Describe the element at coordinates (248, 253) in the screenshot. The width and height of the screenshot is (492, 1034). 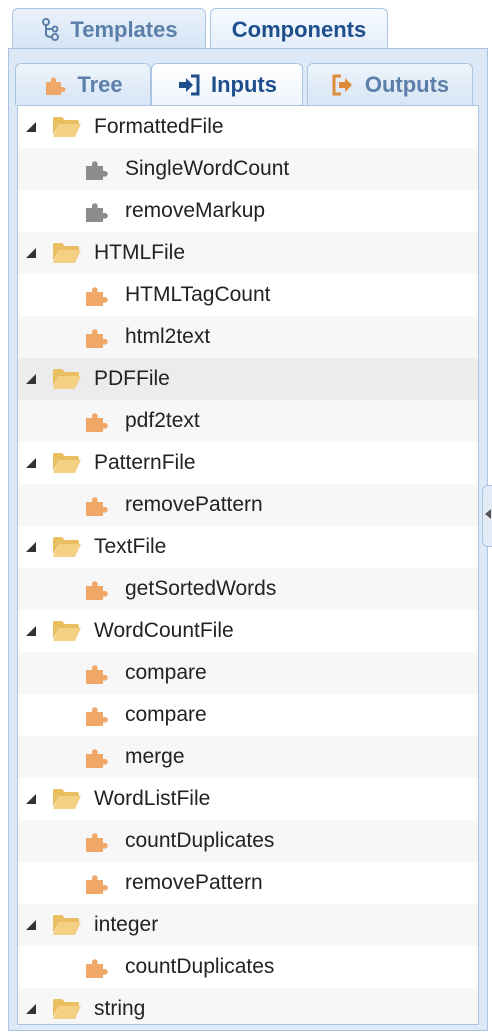
I see `tree-folder-row: HTMLFile` at that location.